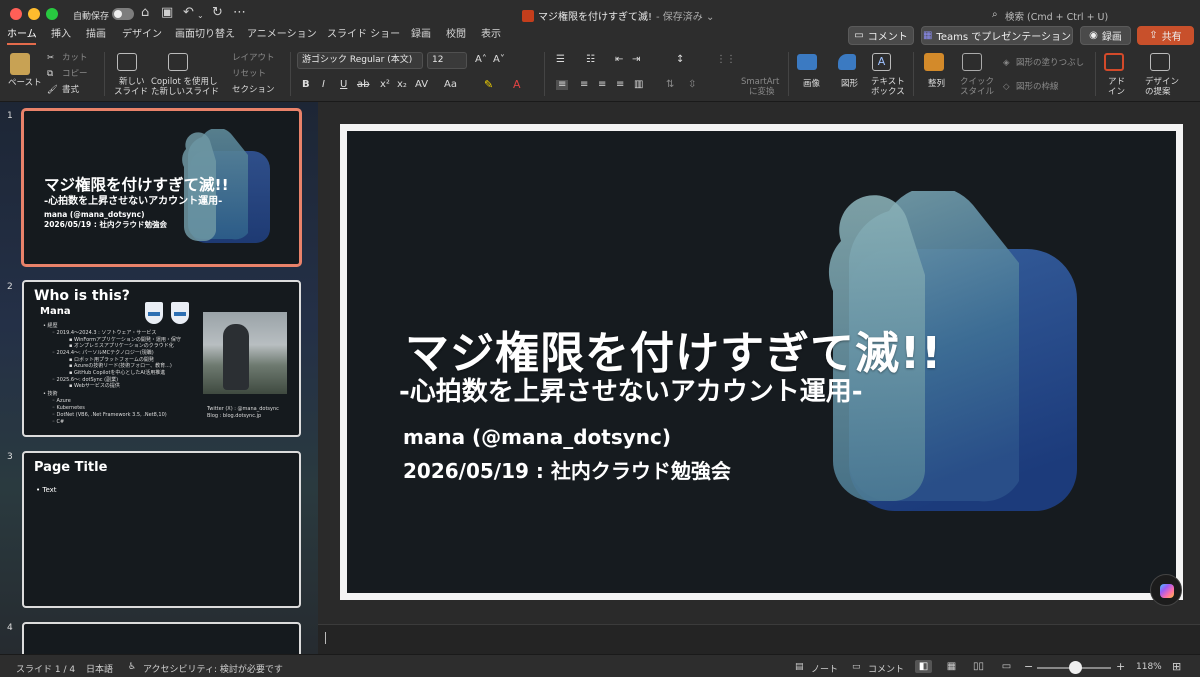  What do you see at coordinates (1158, 92) in the screenshot?
I see `designer-label-2: の提案` at bounding box center [1158, 92].